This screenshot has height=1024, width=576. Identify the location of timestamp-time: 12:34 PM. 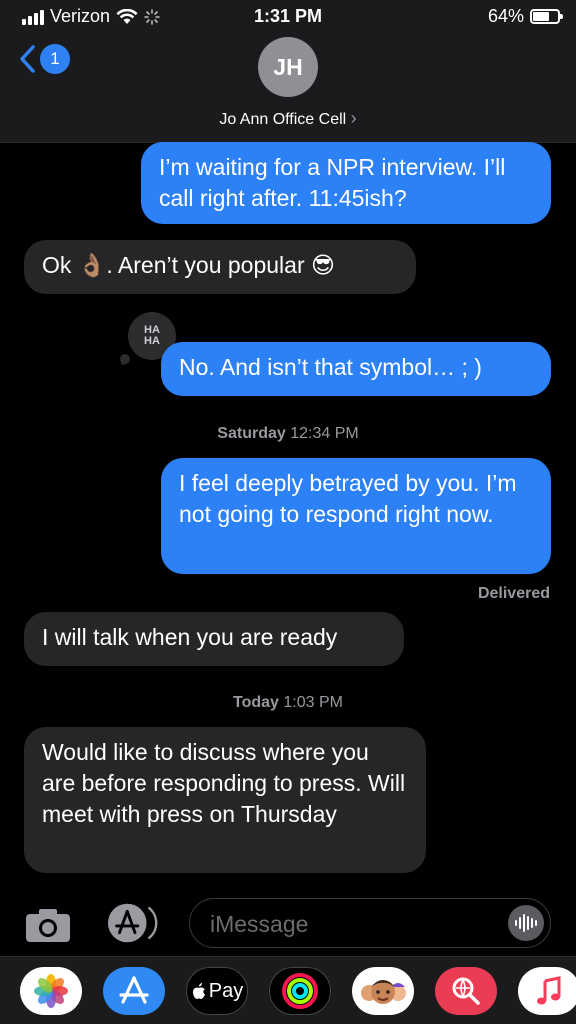
(324, 433).